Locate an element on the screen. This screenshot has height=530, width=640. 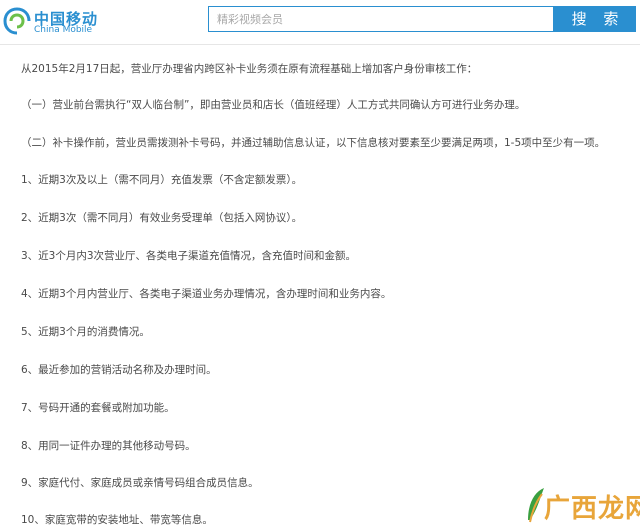
search-box is located at coordinates (381, 19).